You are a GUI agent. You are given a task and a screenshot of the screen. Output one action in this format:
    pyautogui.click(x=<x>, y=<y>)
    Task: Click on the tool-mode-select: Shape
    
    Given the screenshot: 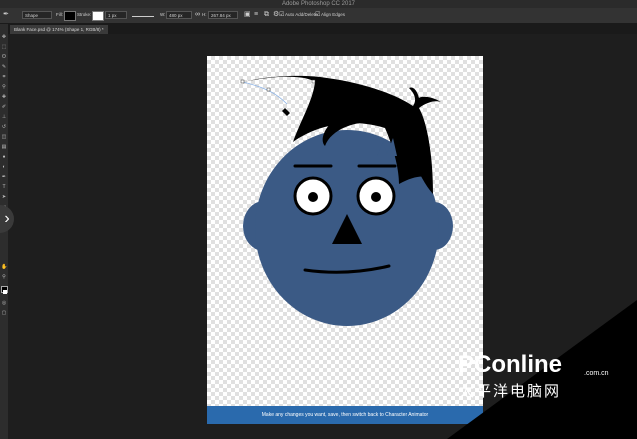 What is the action you would take?
    pyautogui.click(x=37, y=15)
    